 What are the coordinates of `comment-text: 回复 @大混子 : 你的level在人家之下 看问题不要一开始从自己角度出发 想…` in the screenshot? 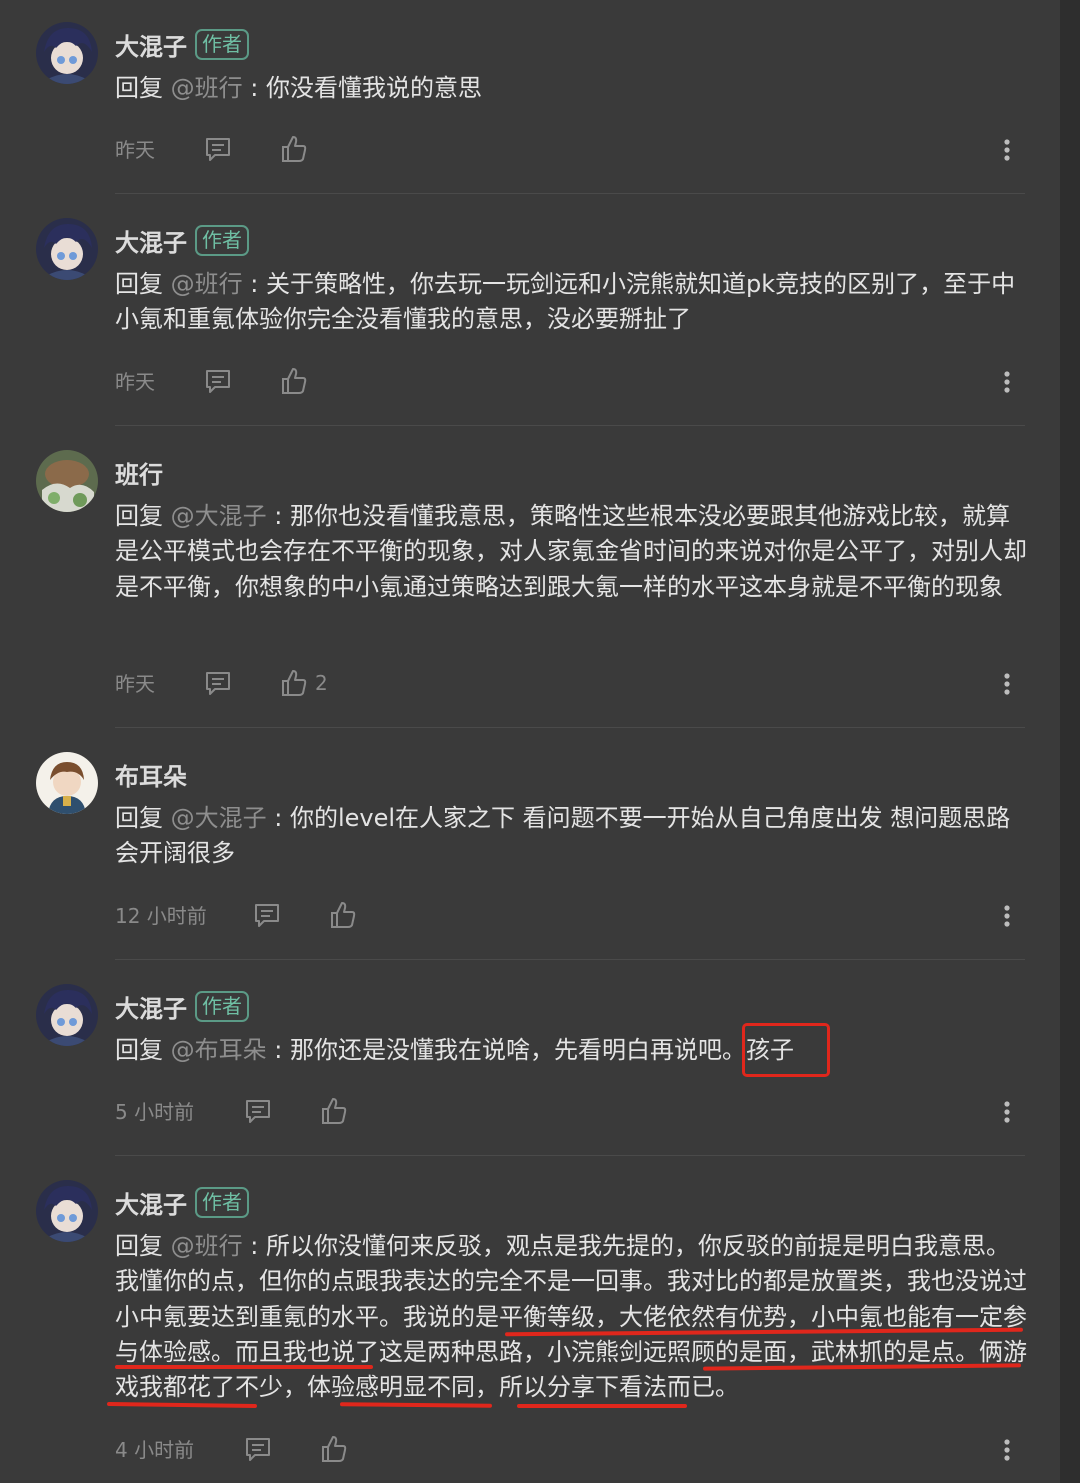 It's located at (572, 836).